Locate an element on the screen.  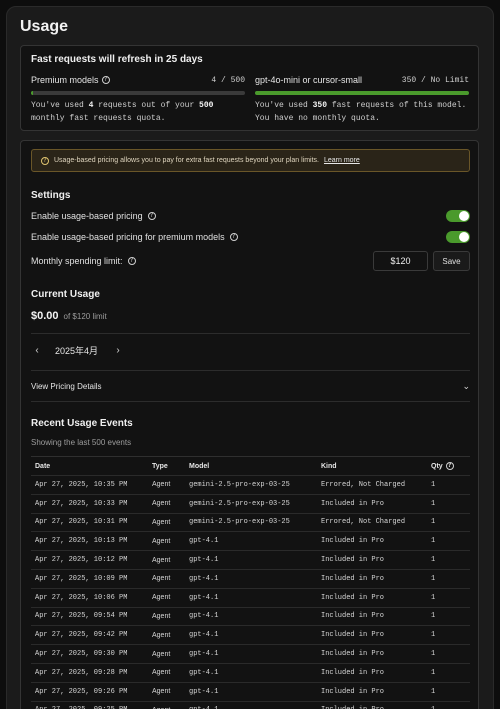
save-button: Save is located at coordinates (451, 261).